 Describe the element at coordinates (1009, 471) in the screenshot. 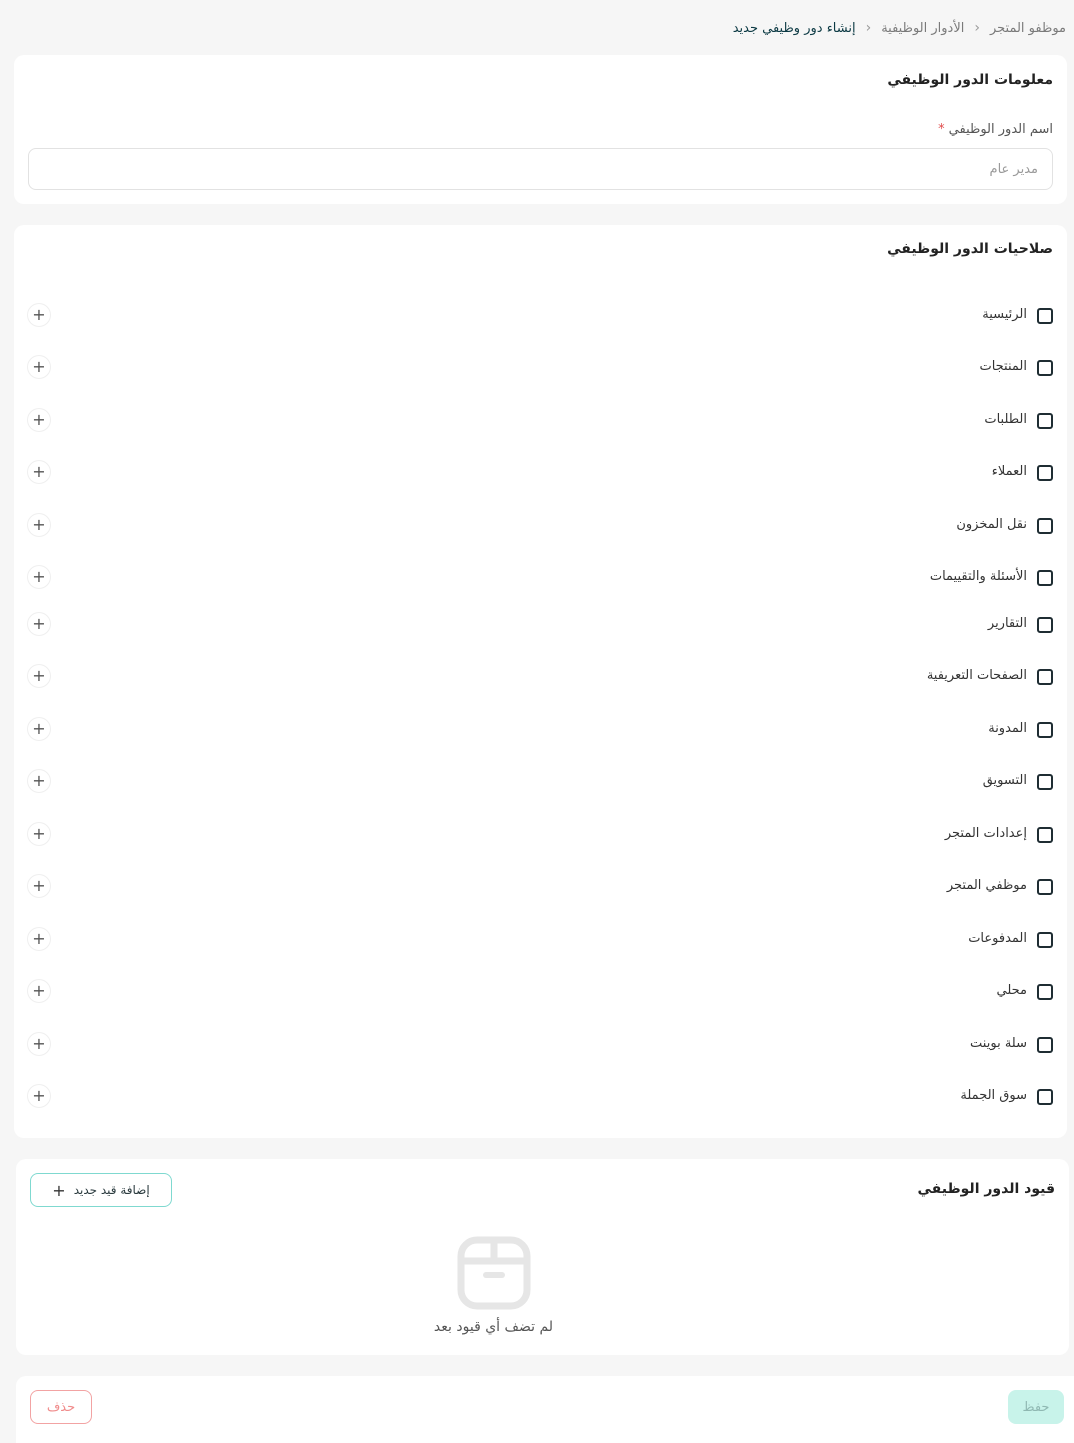

I see `permission-label: العملاء` at that location.